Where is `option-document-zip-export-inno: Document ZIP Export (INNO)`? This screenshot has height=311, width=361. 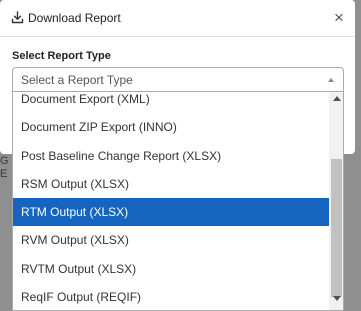 option-document-zip-export-inno: Document ZIP Export (INNO) is located at coordinates (171, 127).